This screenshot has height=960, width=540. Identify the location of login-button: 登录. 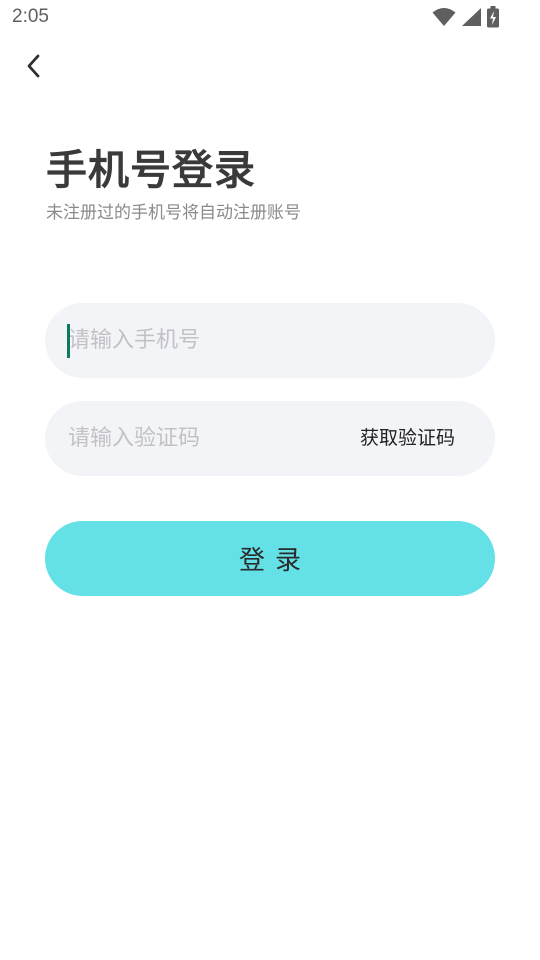
(270, 558).